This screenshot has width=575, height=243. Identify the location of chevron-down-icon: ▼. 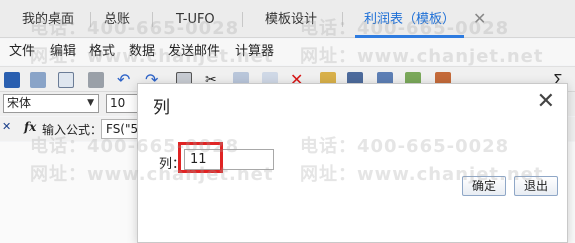
(90, 103).